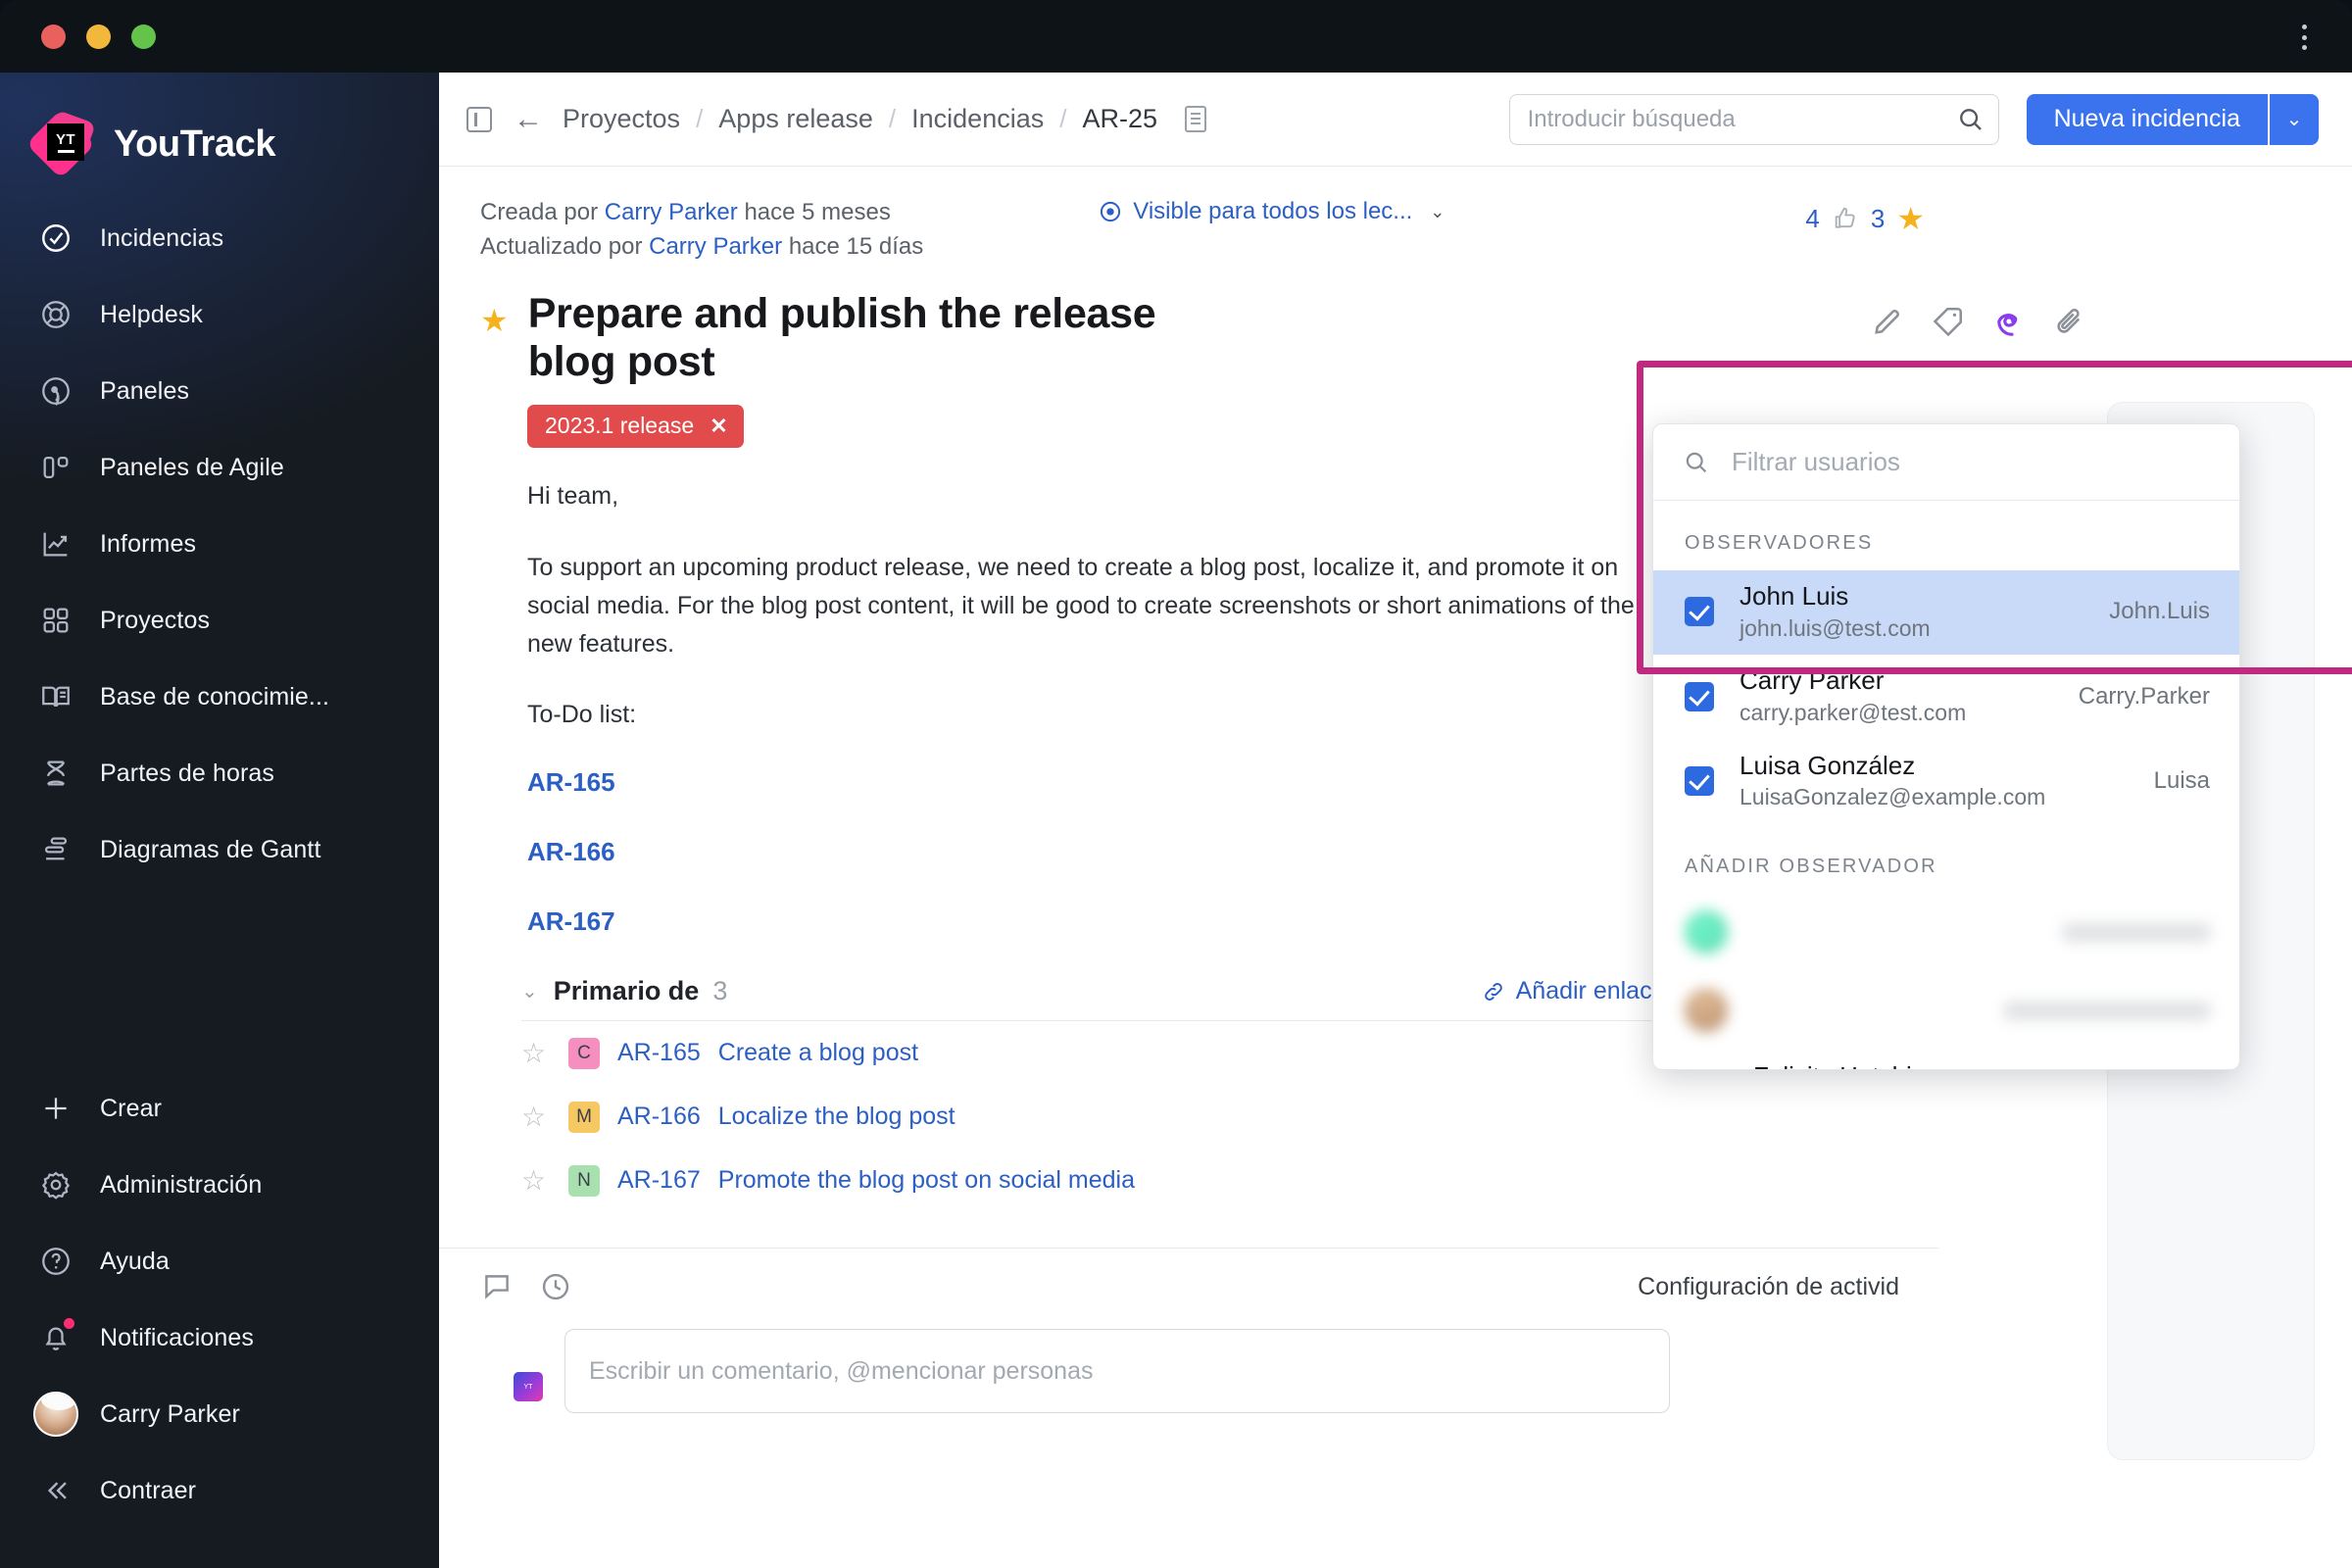 This screenshot has width=2352, height=1568. What do you see at coordinates (1095, 782) in the screenshot?
I see `description-issue-link: AR-165` at bounding box center [1095, 782].